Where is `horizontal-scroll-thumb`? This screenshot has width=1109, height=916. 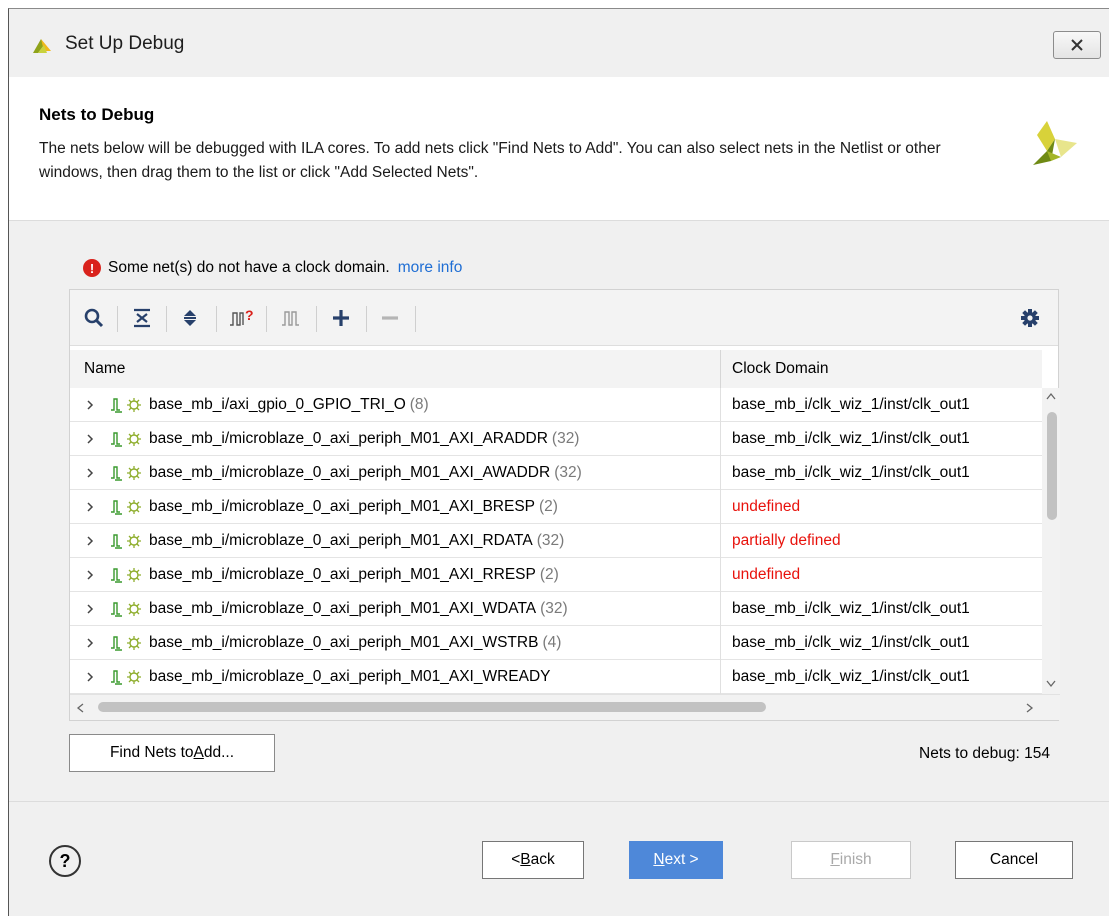
horizontal-scroll-thumb is located at coordinates (432, 707).